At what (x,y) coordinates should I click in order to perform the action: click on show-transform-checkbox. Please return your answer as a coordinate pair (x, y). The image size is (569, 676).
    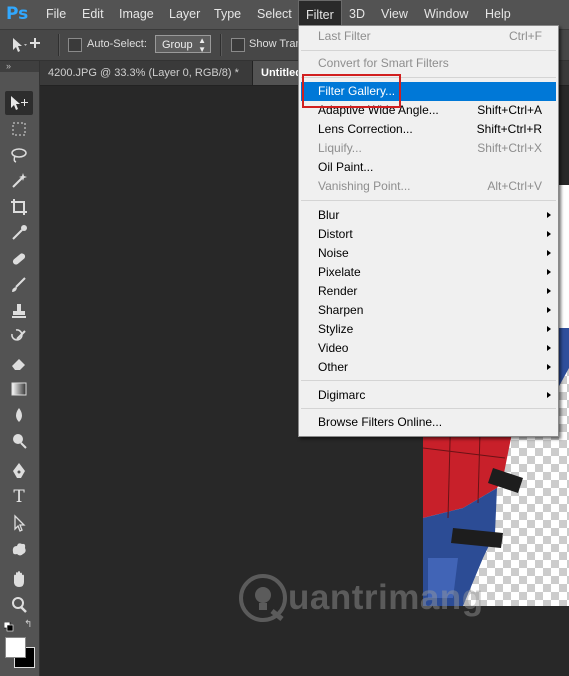
    Looking at the image, I should click on (238, 45).